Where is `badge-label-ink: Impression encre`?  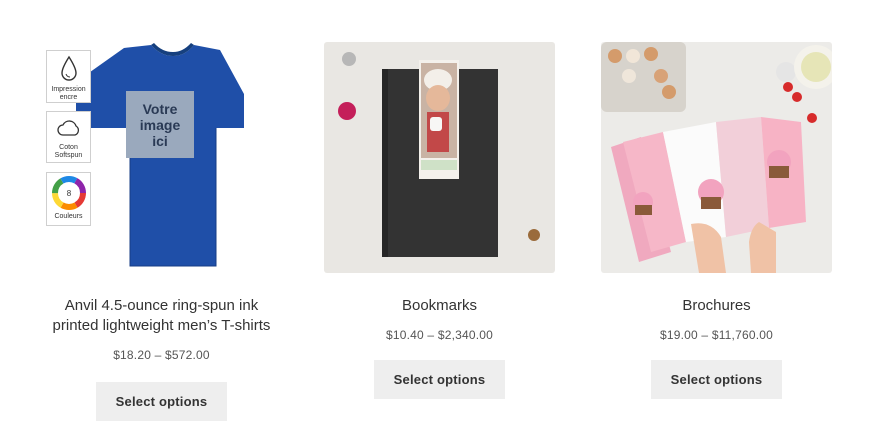
badge-label-ink: Impression encre is located at coordinates (68, 93).